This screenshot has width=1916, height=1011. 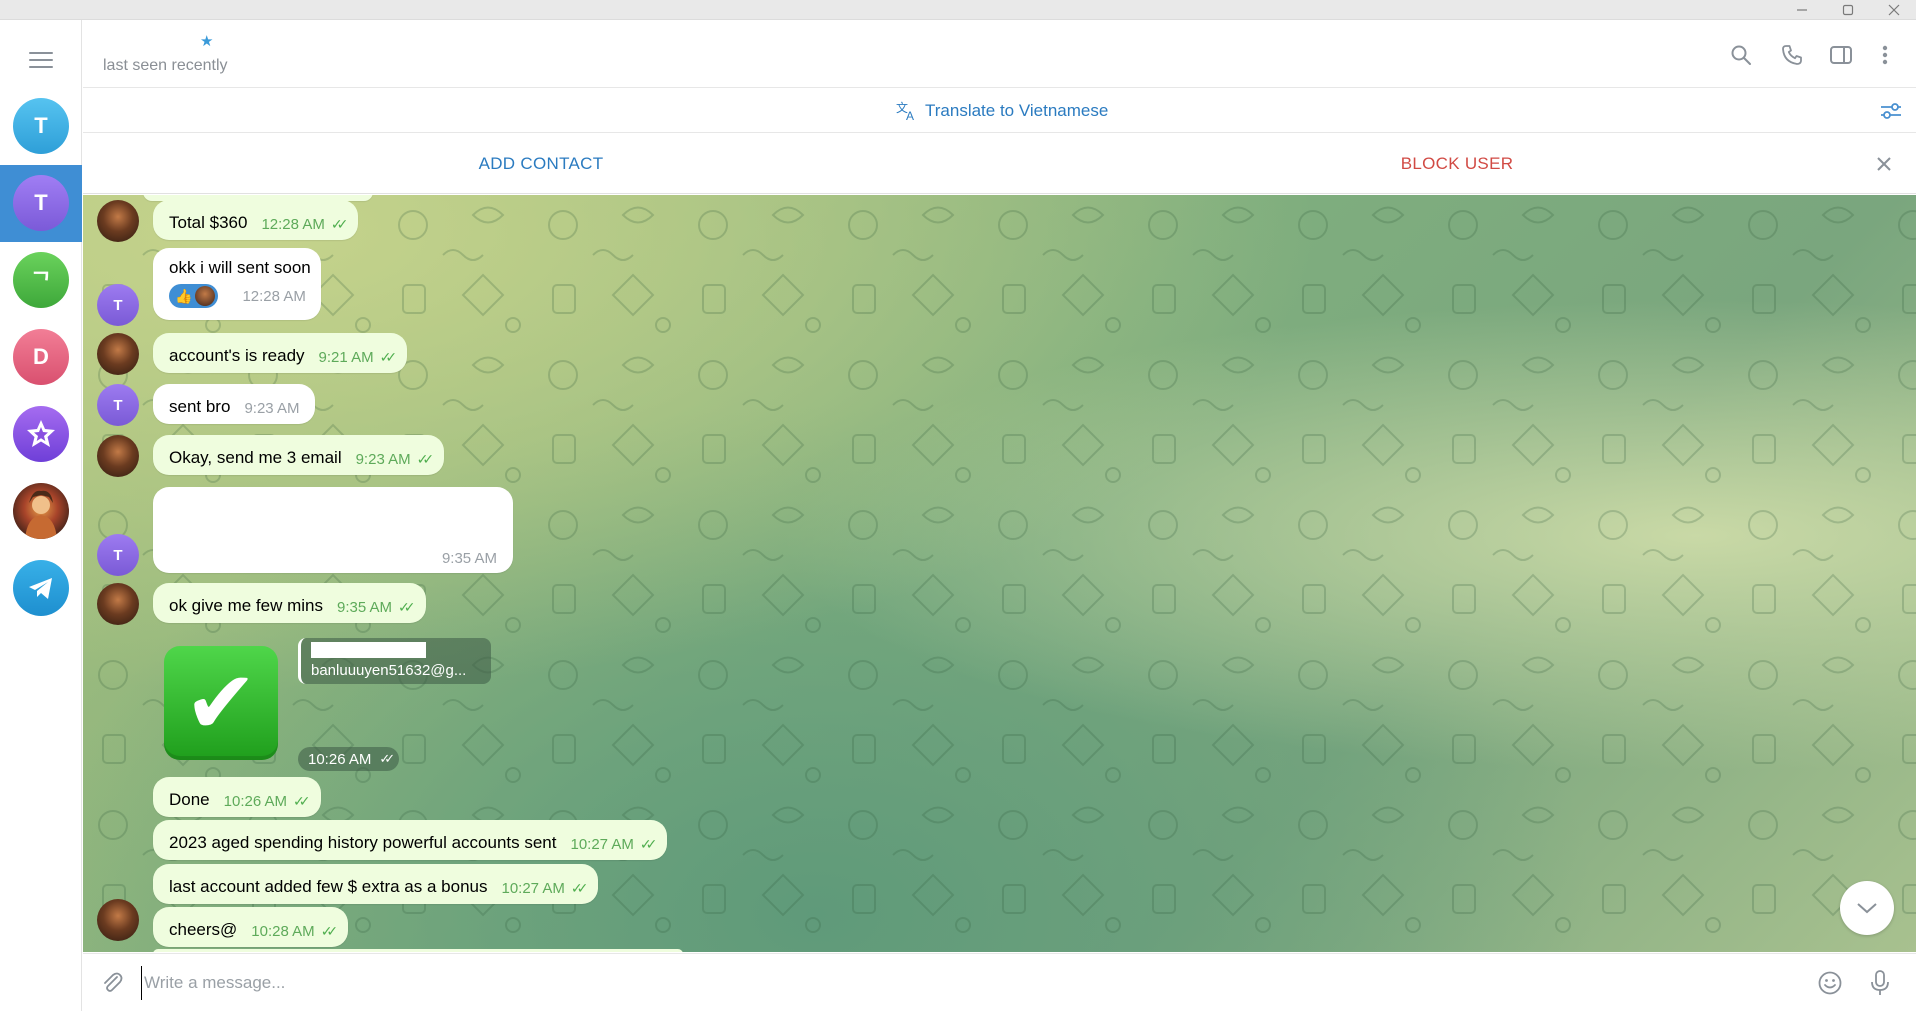 I want to click on translate-settings-icon, so click(x=1891, y=111).